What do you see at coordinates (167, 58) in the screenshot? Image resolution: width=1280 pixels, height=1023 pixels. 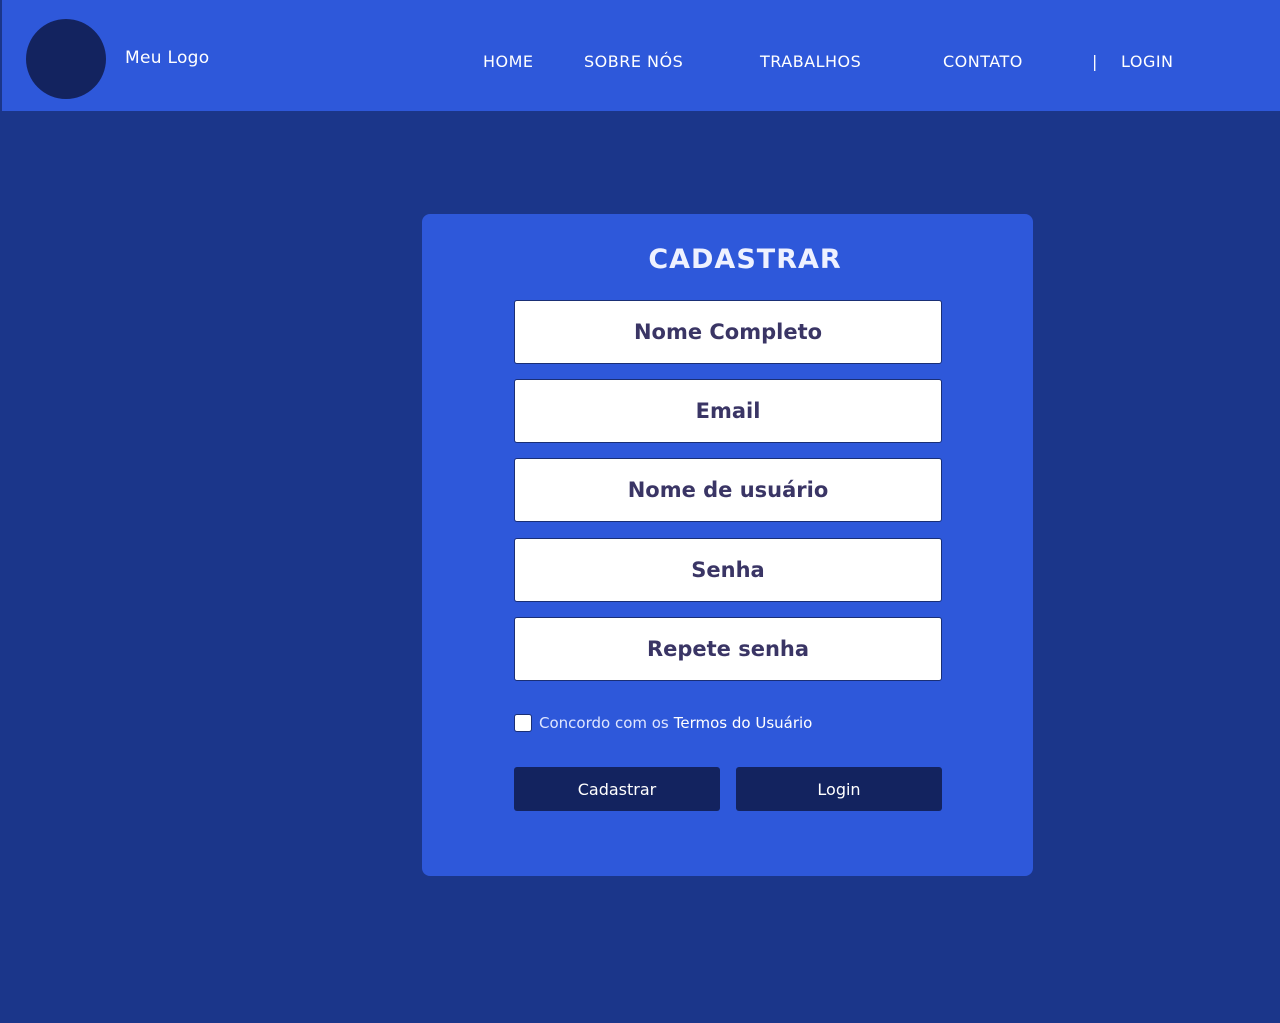 I see `logo-text: Meu Logo` at bounding box center [167, 58].